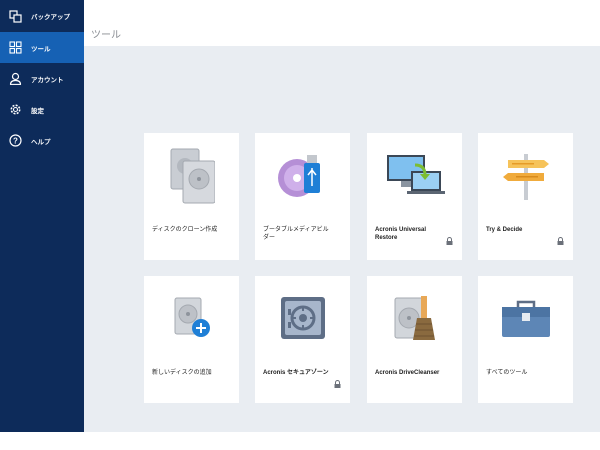 Image resolution: width=600 pixels, height=450 pixels. What do you see at coordinates (191, 339) in the screenshot?
I see `tool-tile-add-new-disk: 新しいディスクの追加` at bounding box center [191, 339].